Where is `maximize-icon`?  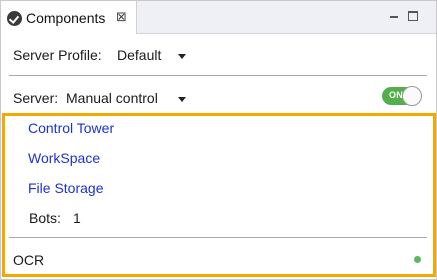 maximize-icon is located at coordinates (413, 16).